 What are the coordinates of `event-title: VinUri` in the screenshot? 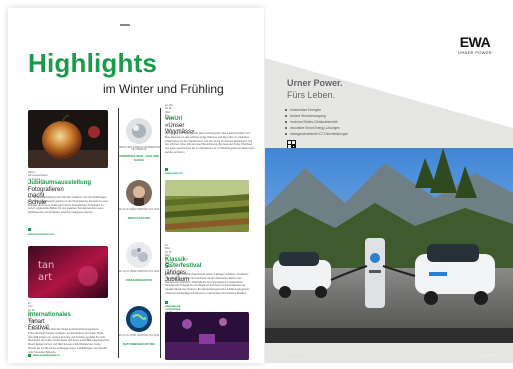 It's located at (174, 119).